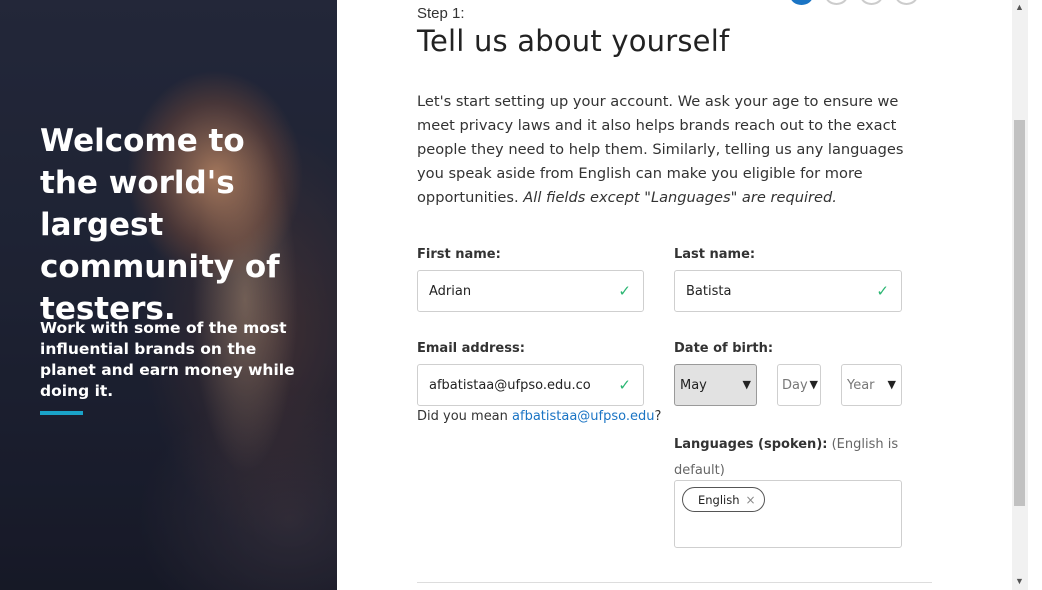  I want to click on last-name-field: Batista ✓, so click(788, 291).